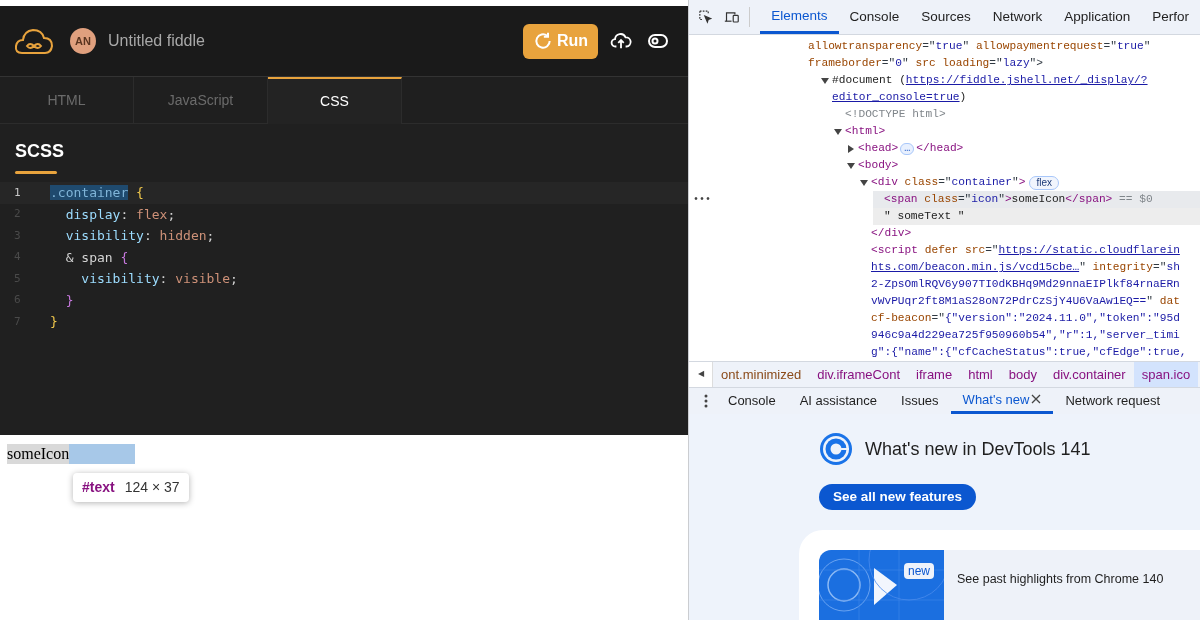 The width and height of the screenshot is (1200, 620). What do you see at coordinates (702, 200) in the screenshot?
I see `more-options-icon: •••` at bounding box center [702, 200].